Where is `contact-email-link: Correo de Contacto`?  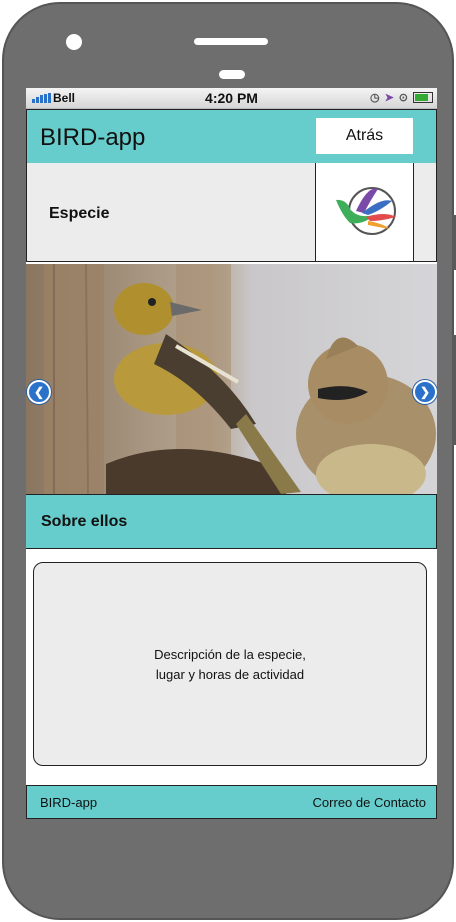
contact-email-link: Correo de Contacto is located at coordinates (369, 802).